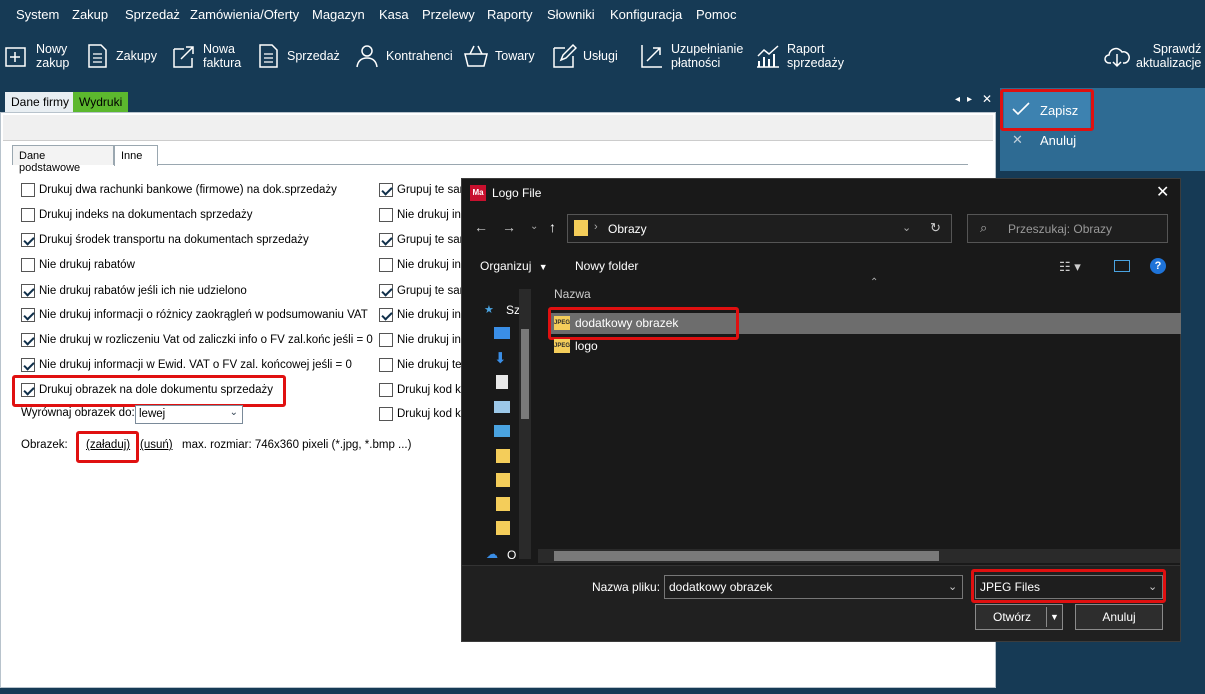  Describe the element at coordinates (502, 431) in the screenshot. I see `computer-icon` at that location.